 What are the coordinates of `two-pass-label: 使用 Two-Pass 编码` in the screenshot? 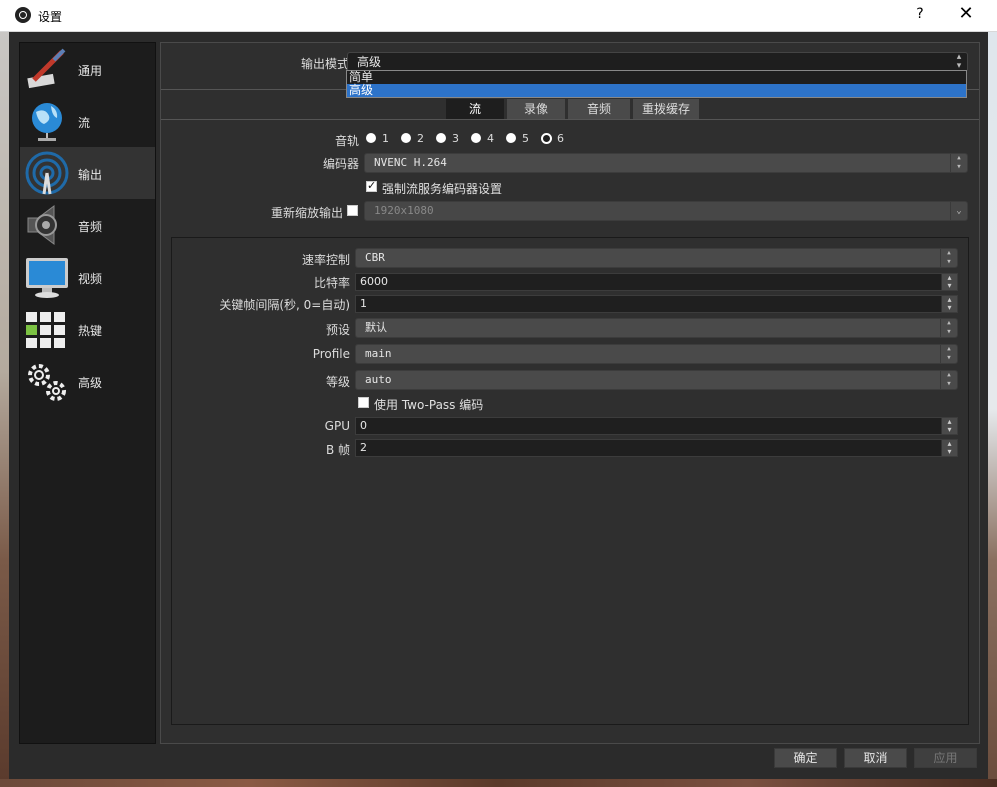 It's located at (429, 405).